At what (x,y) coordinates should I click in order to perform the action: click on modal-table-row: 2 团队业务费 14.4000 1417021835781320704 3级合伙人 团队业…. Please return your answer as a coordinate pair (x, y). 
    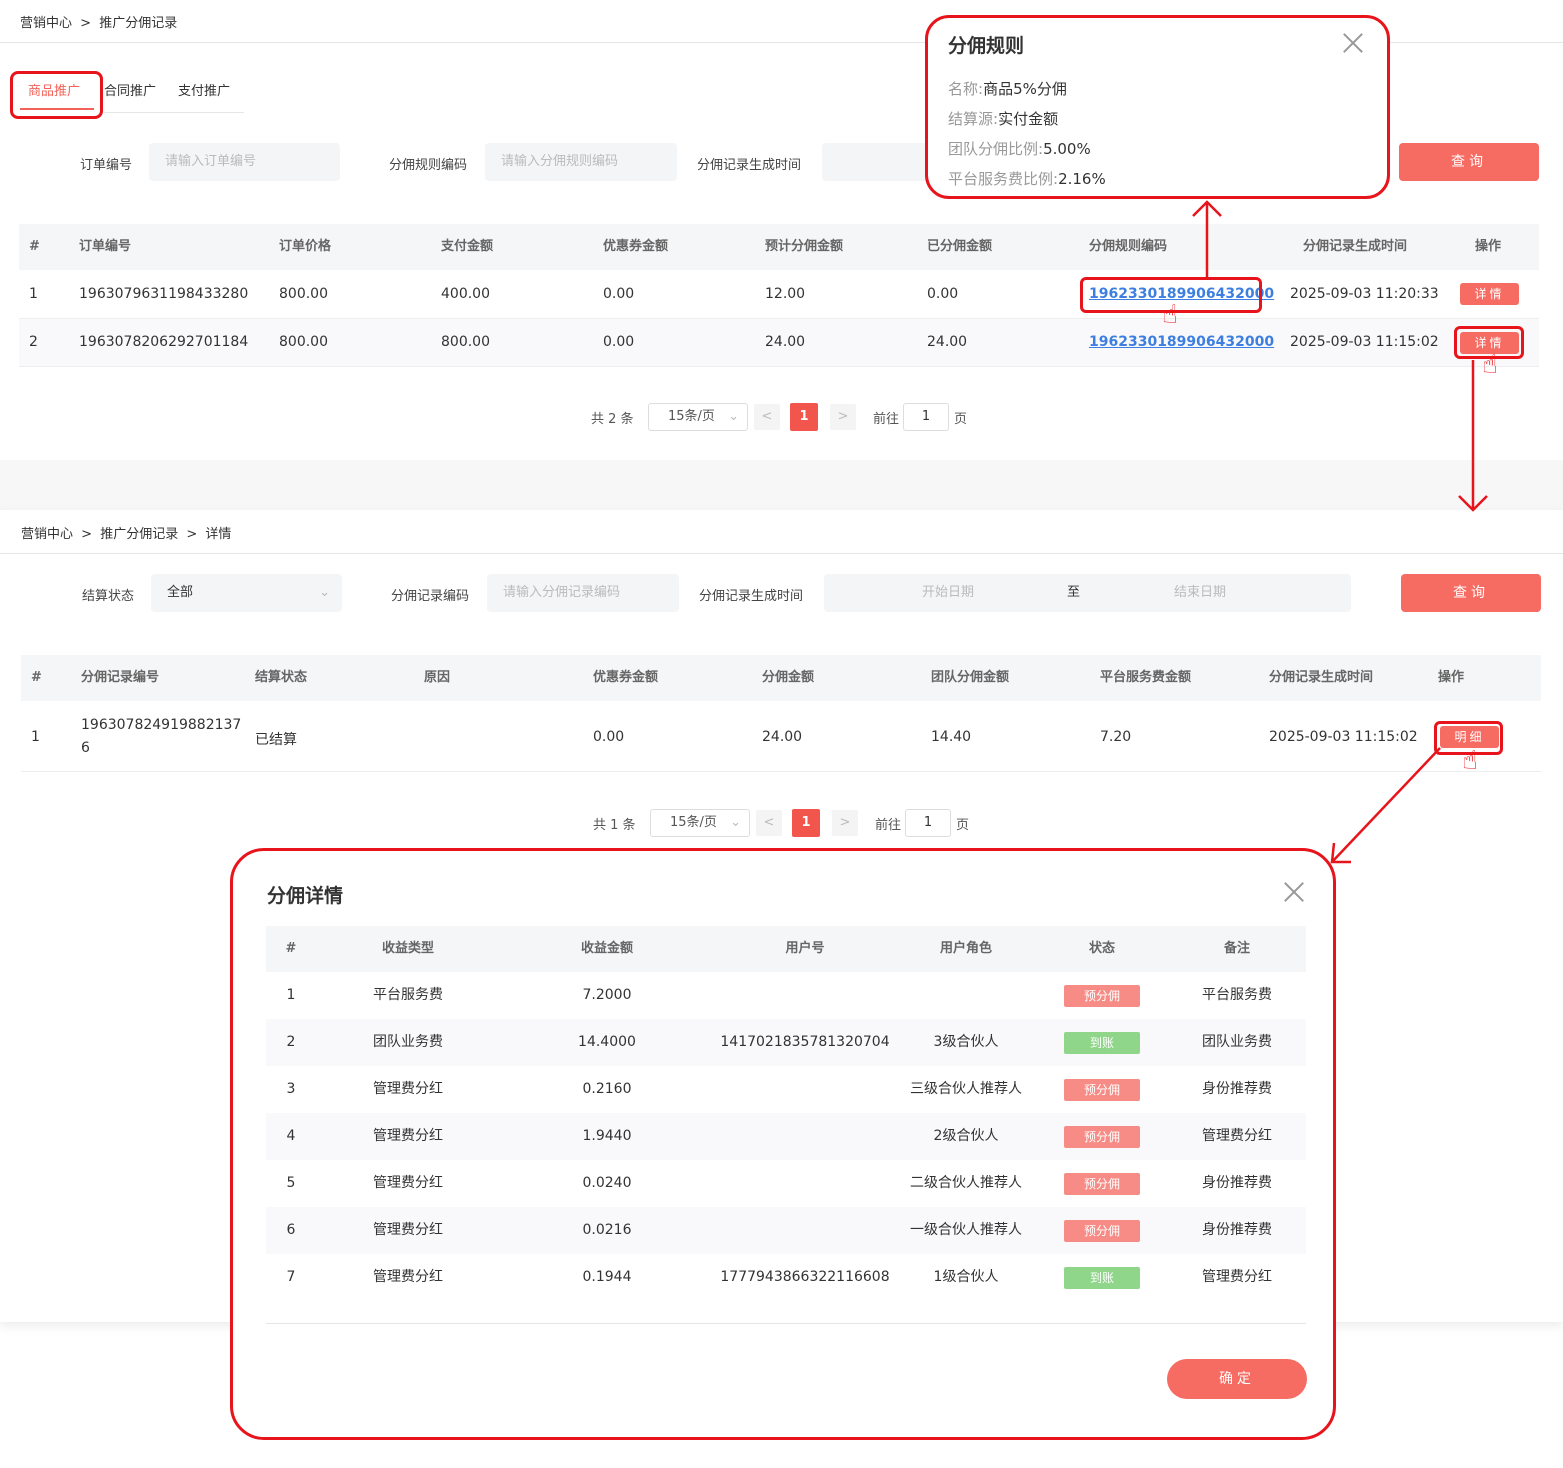
    Looking at the image, I should click on (786, 1042).